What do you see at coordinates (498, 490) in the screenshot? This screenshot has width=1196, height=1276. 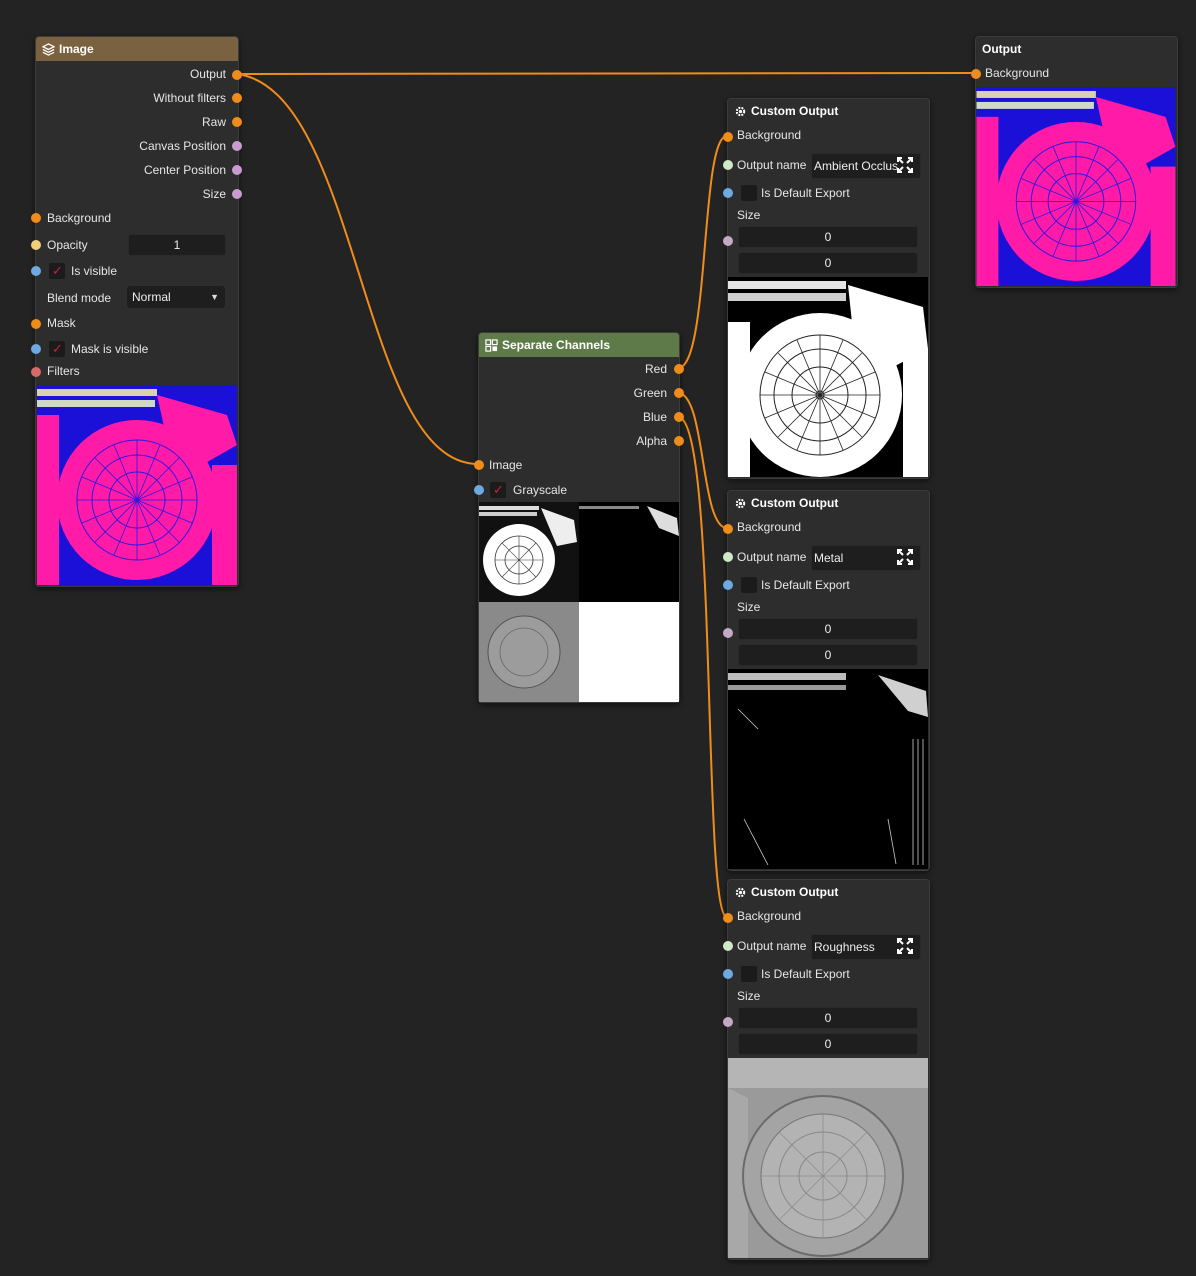 I see `grayscale-checkbox: ✓` at bounding box center [498, 490].